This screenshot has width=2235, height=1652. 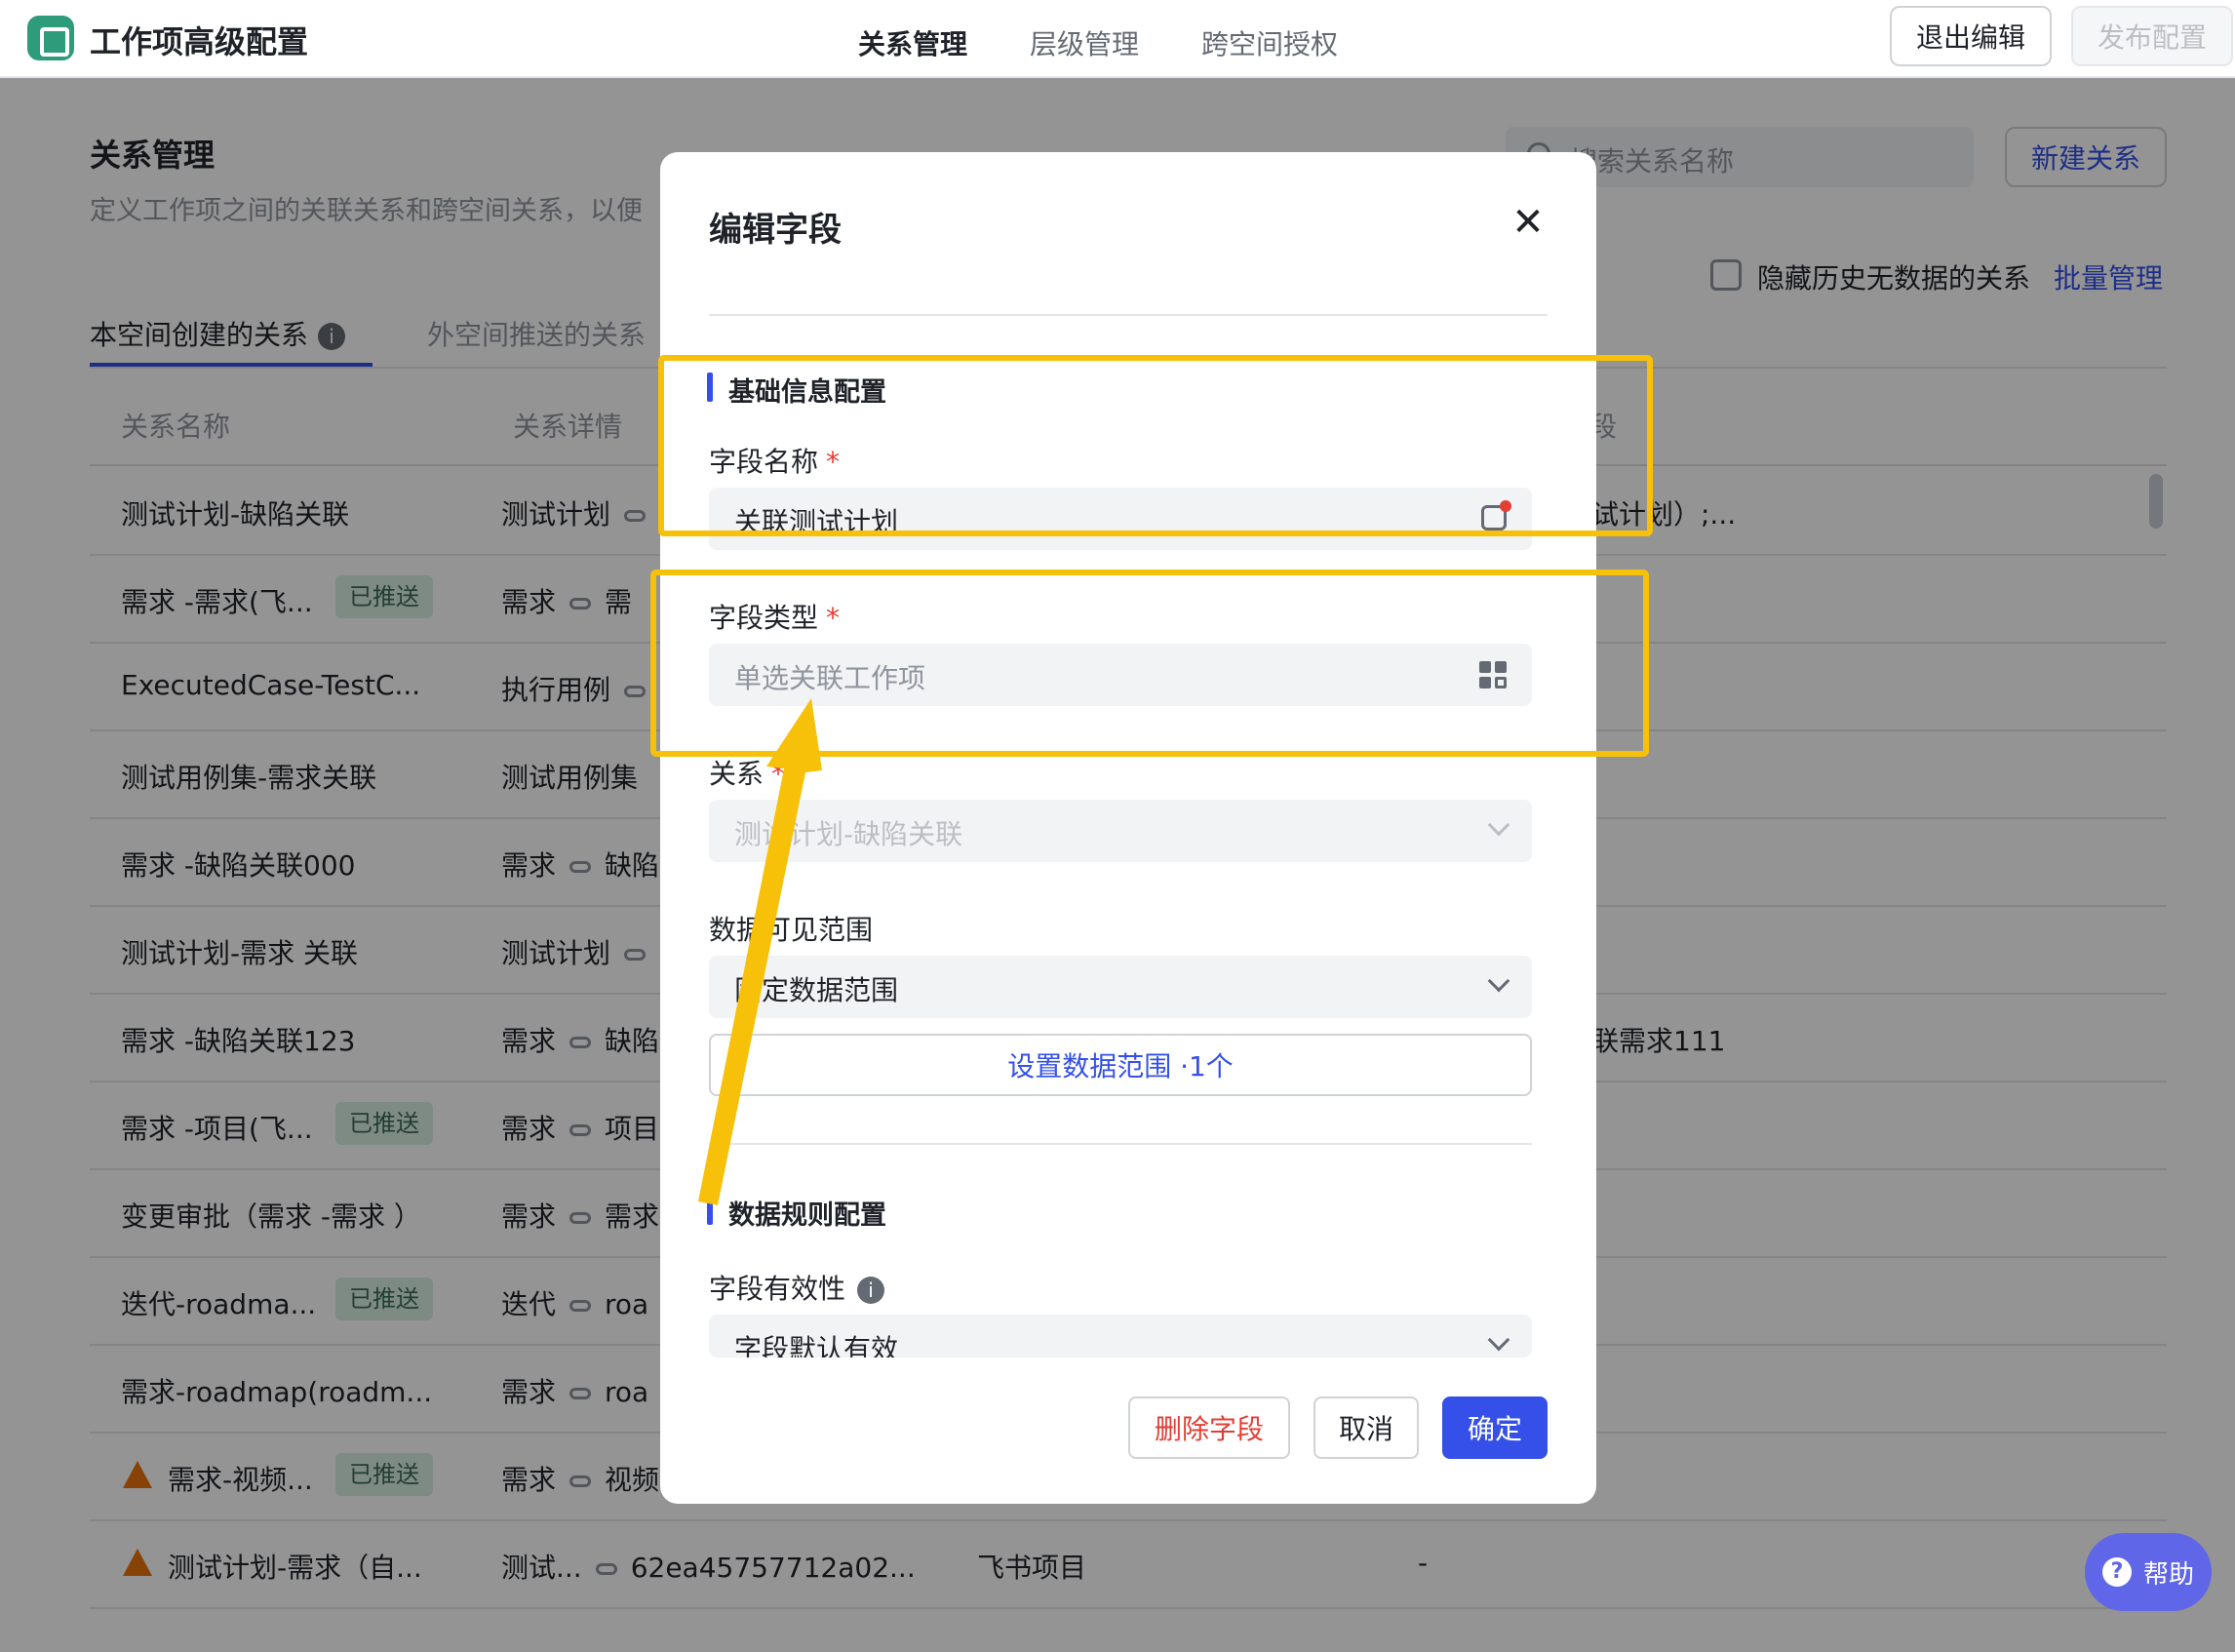 What do you see at coordinates (778, 774) in the screenshot?
I see `required-mark: *` at bounding box center [778, 774].